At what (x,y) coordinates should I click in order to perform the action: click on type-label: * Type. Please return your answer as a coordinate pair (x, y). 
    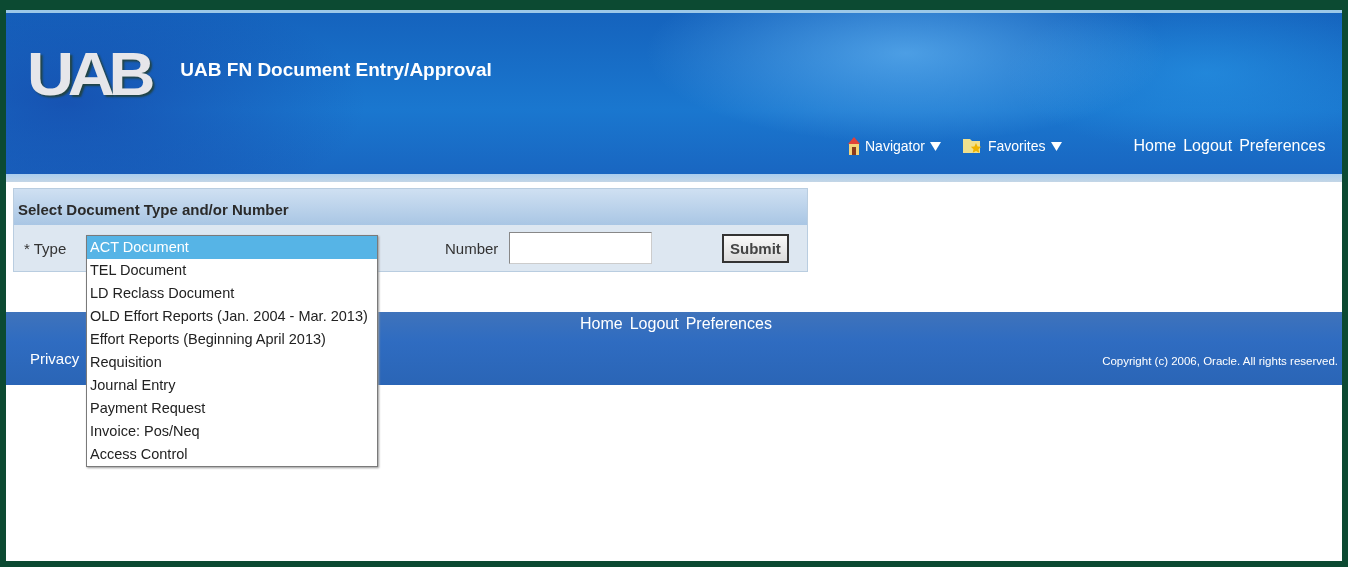
    Looking at the image, I should click on (46, 248).